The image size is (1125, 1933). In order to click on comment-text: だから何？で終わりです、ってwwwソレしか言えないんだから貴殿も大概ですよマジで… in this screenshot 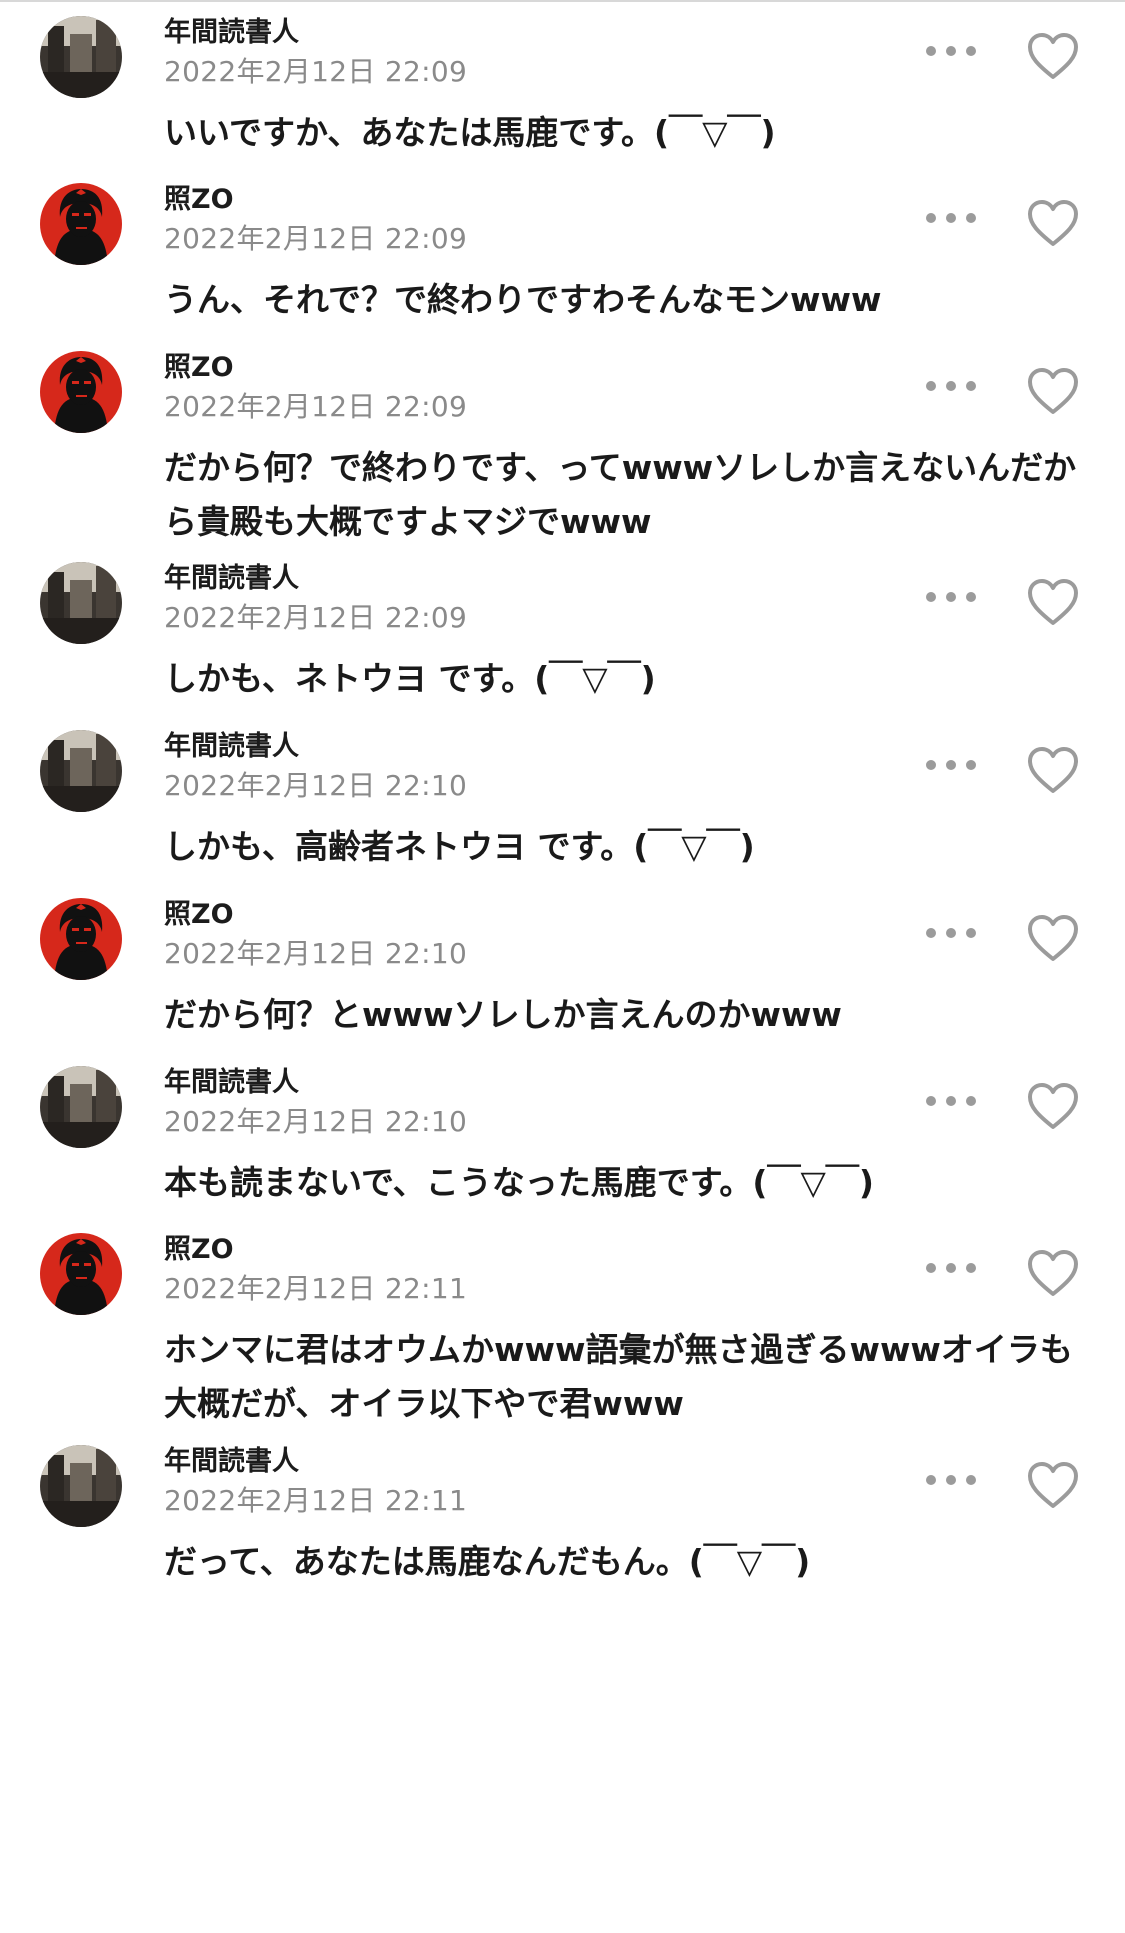, I will do `click(620, 494)`.